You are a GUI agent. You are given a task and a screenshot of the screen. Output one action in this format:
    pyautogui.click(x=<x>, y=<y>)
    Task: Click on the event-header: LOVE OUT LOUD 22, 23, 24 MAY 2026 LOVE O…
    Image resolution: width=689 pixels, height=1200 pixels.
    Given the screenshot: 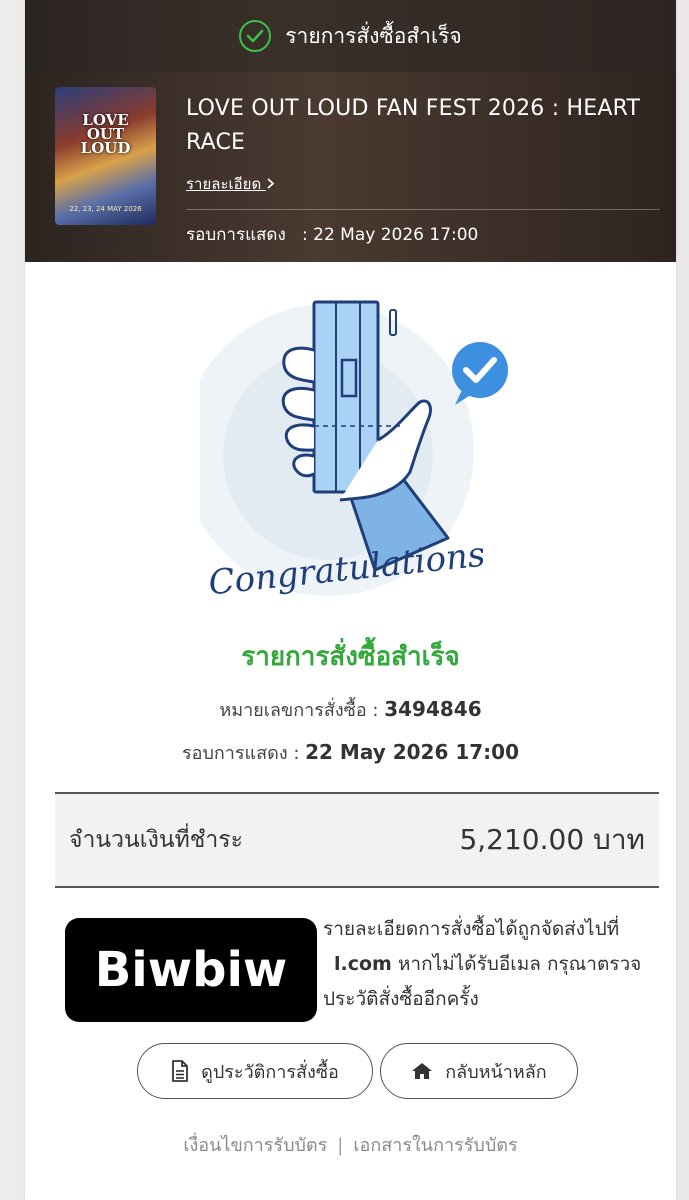 What is the action you would take?
    pyautogui.click(x=350, y=167)
    